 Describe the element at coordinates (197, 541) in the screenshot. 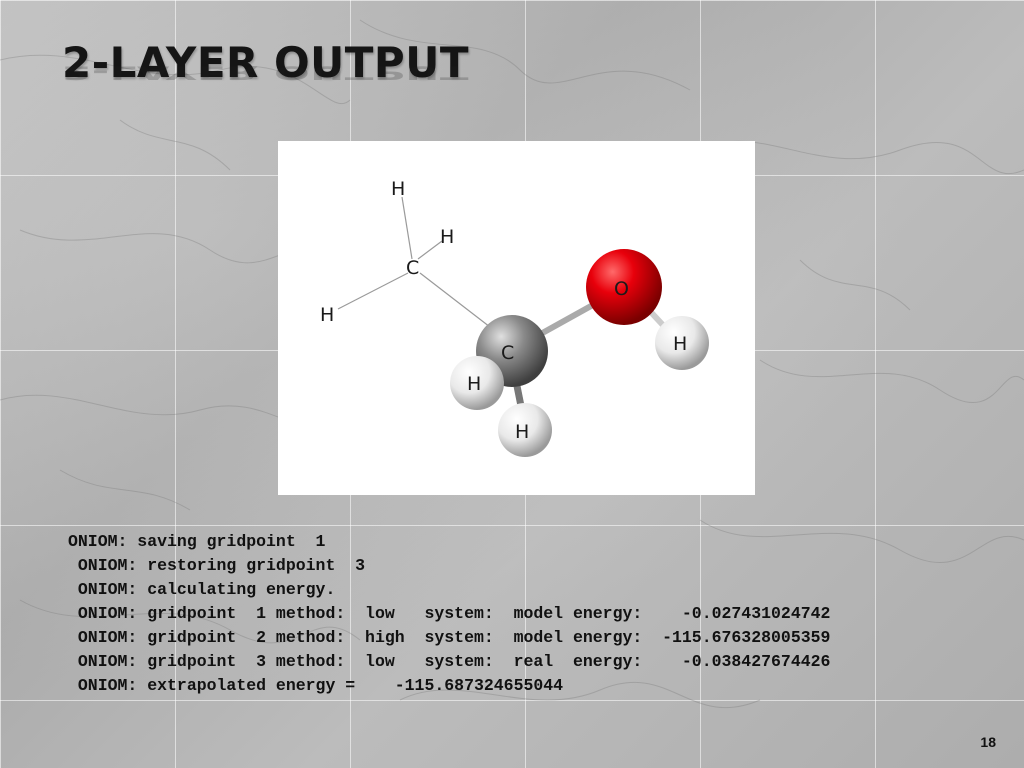

I see `output-line: ONIOM: saving gridpoint 1` at that location.